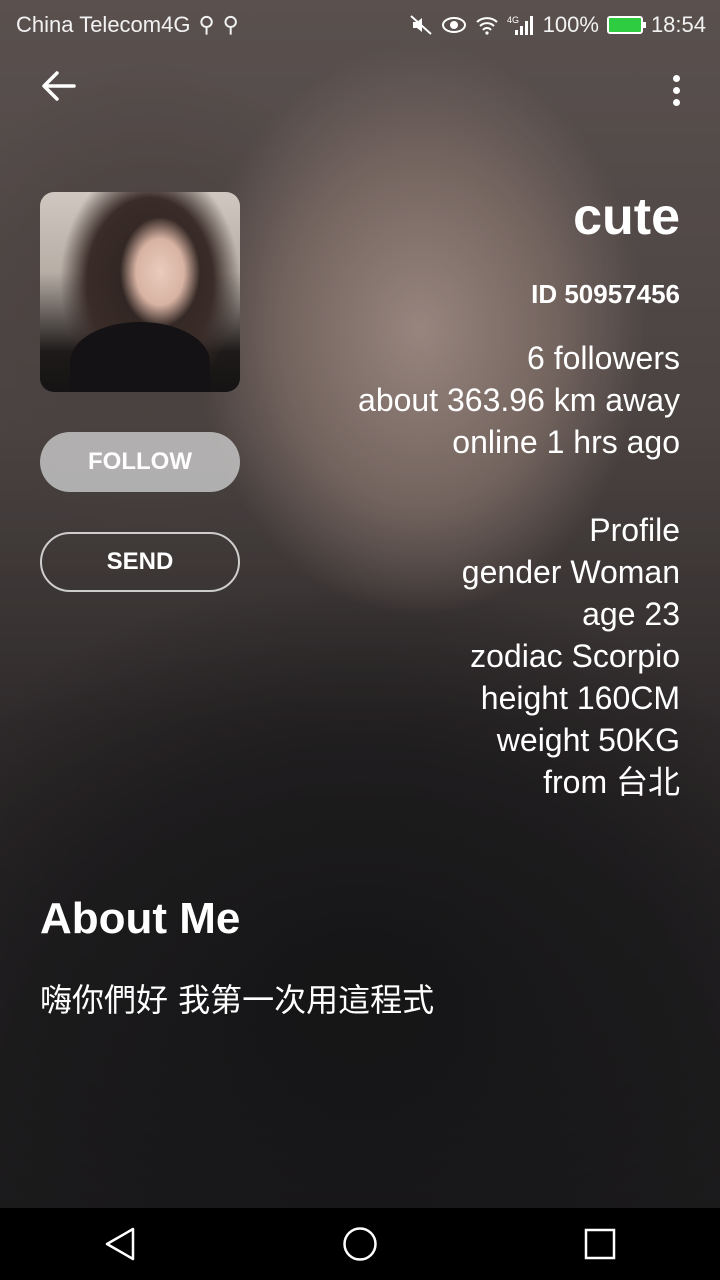 The image size is (720, 1280). I want to click on home-circle-icon, so click(360, 1244).